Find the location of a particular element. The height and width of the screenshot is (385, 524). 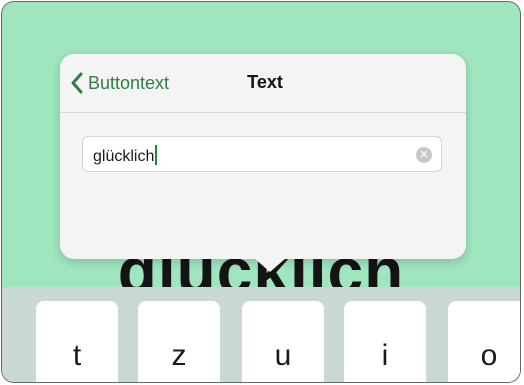

popover-arrow is located at coordinates (270, 265).